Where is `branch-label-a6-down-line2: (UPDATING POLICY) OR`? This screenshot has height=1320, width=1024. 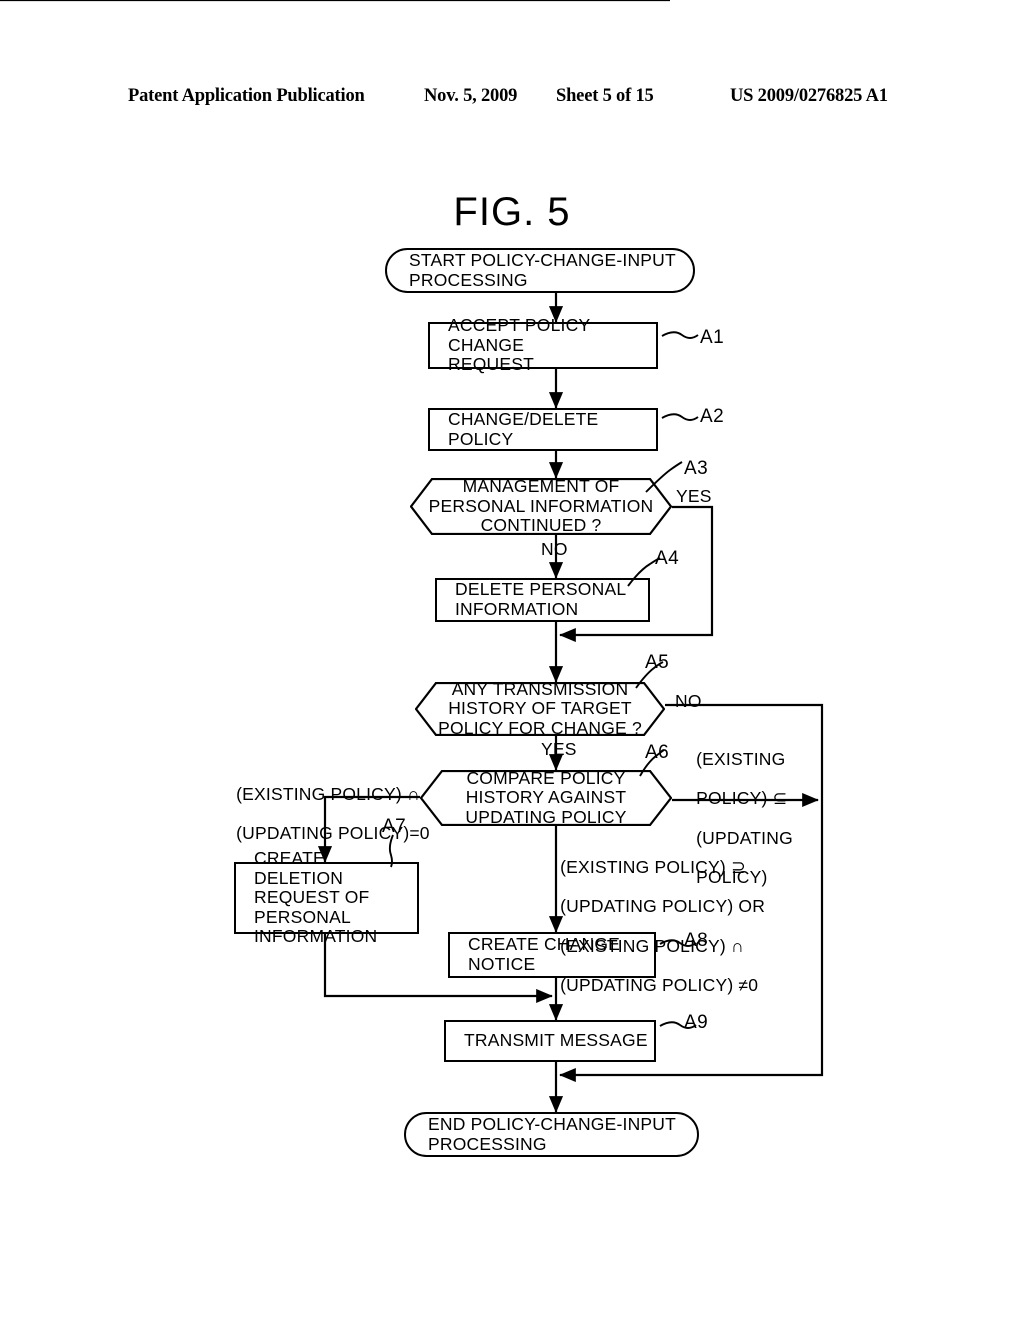
branch-label-a6-down-line2: (UPDATING POLICY) OR is located at coordinates (663, 906).